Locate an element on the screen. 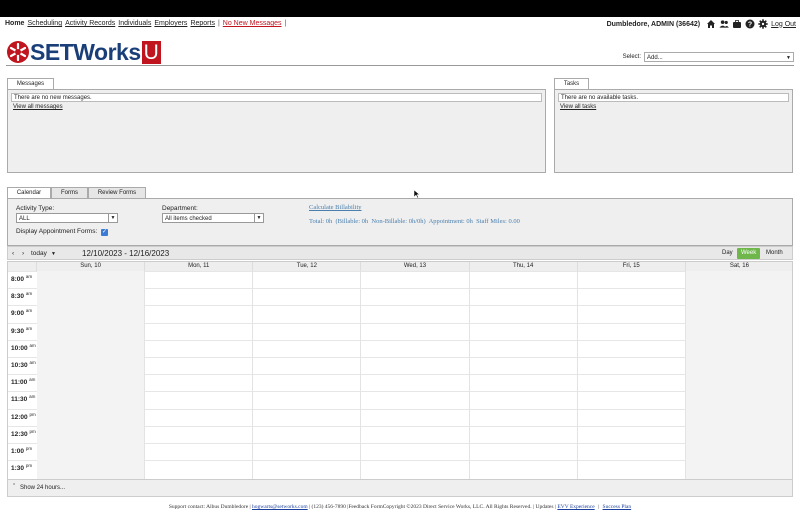 The image size is (800, 517). day-header: Mon, 11 is located at coordinates (199, 266).